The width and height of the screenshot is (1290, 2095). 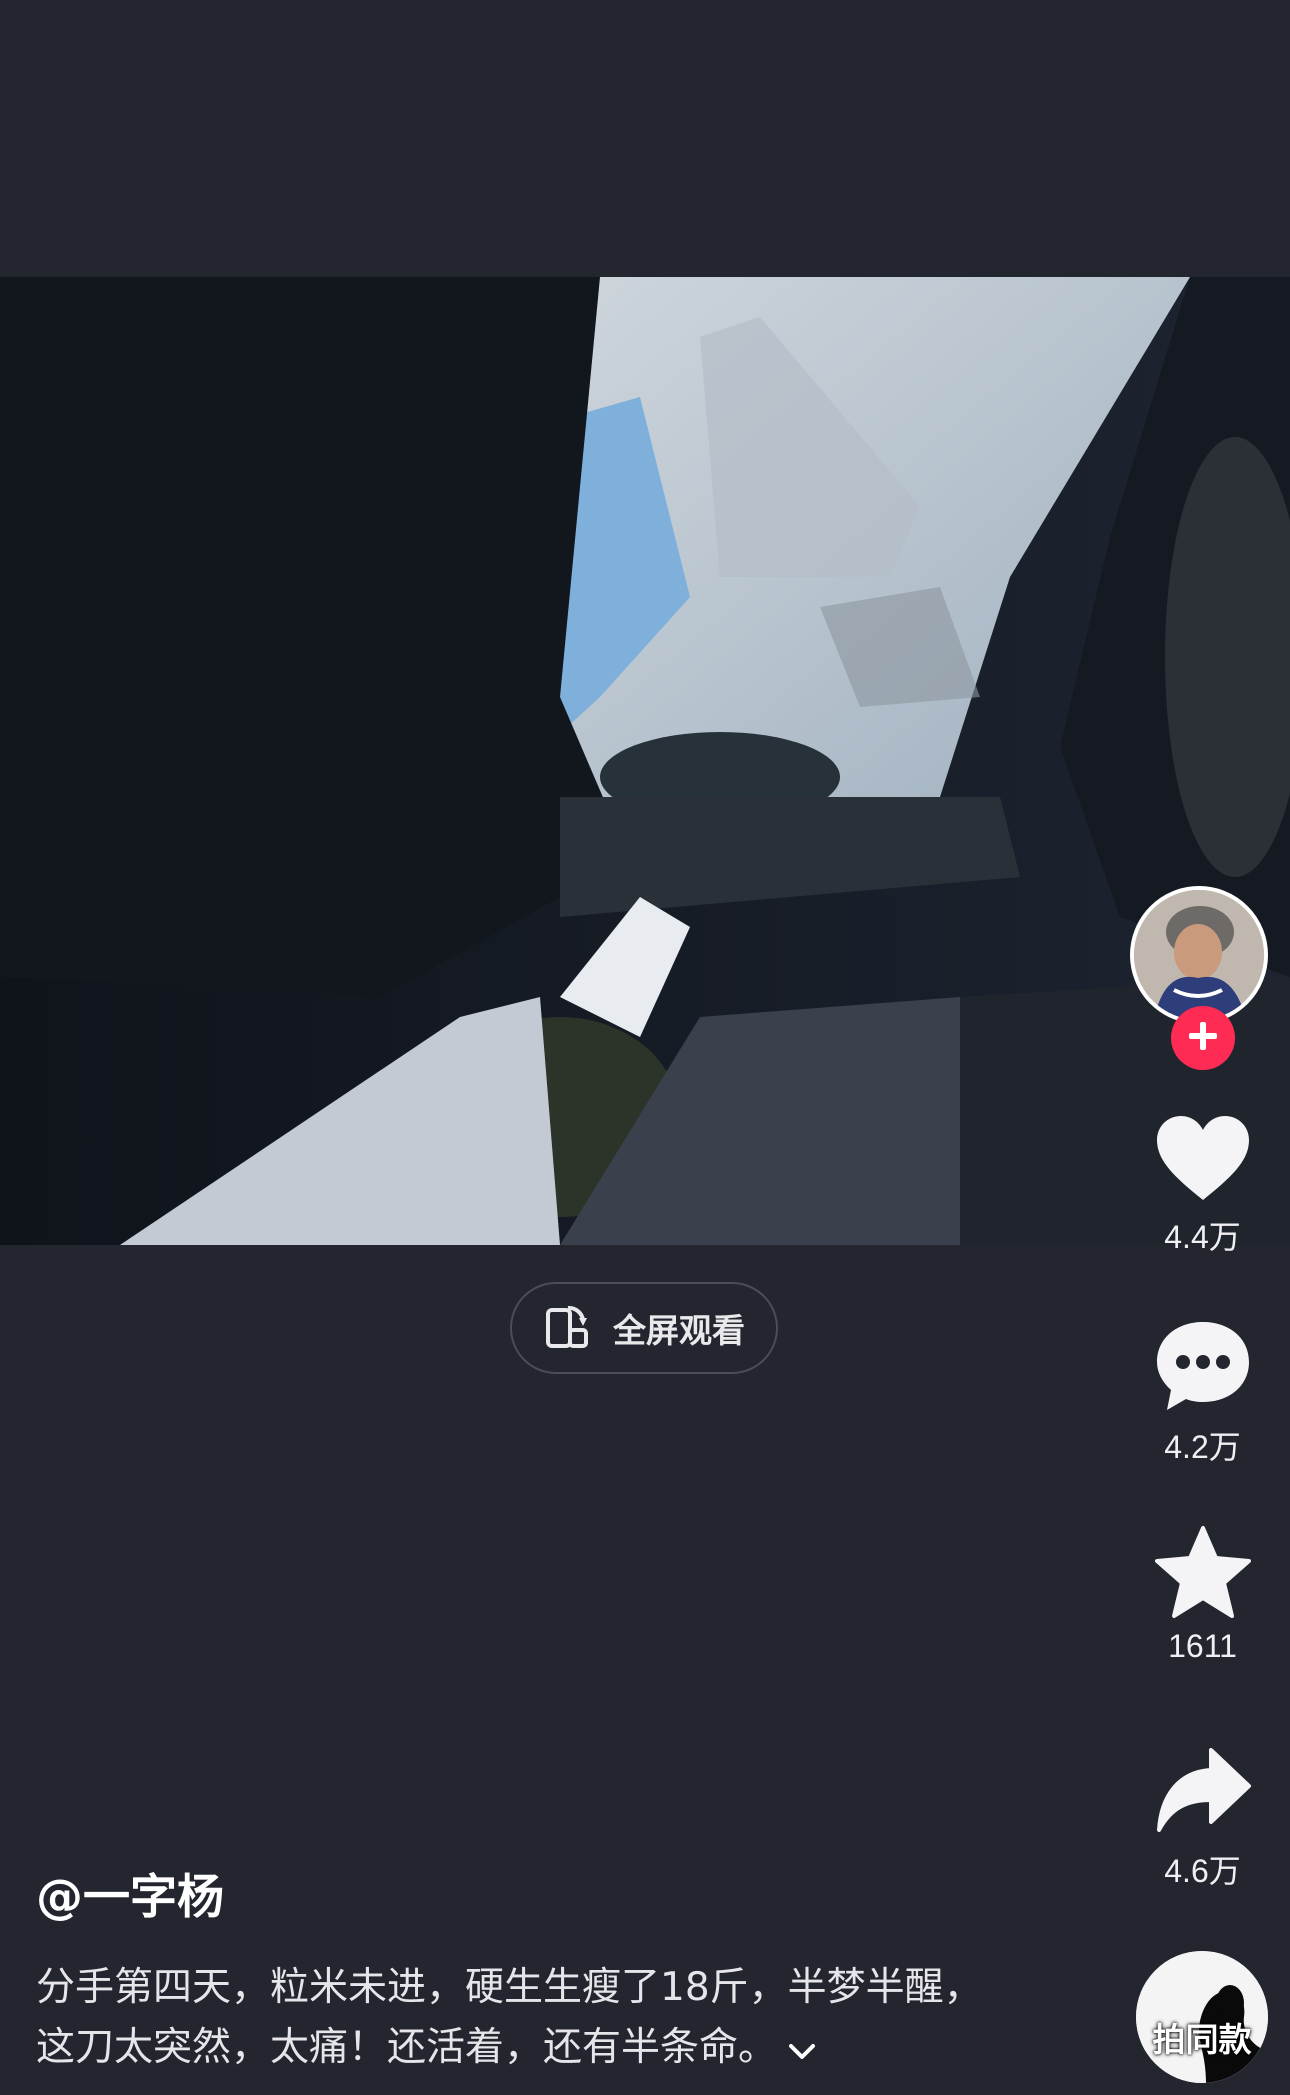 I want to click on plus-icon, so click(x=1203, y=1038).